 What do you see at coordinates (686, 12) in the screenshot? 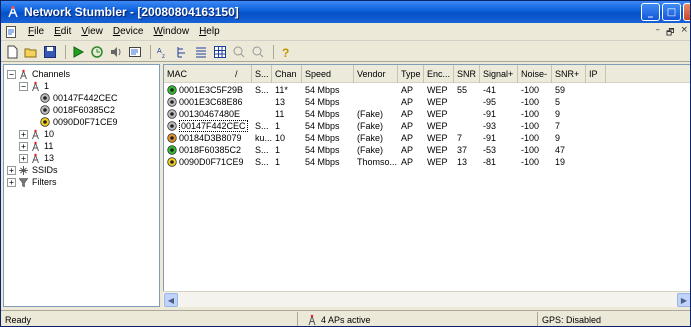
I see `close-button: ✕` at bounding box center [686, 12].